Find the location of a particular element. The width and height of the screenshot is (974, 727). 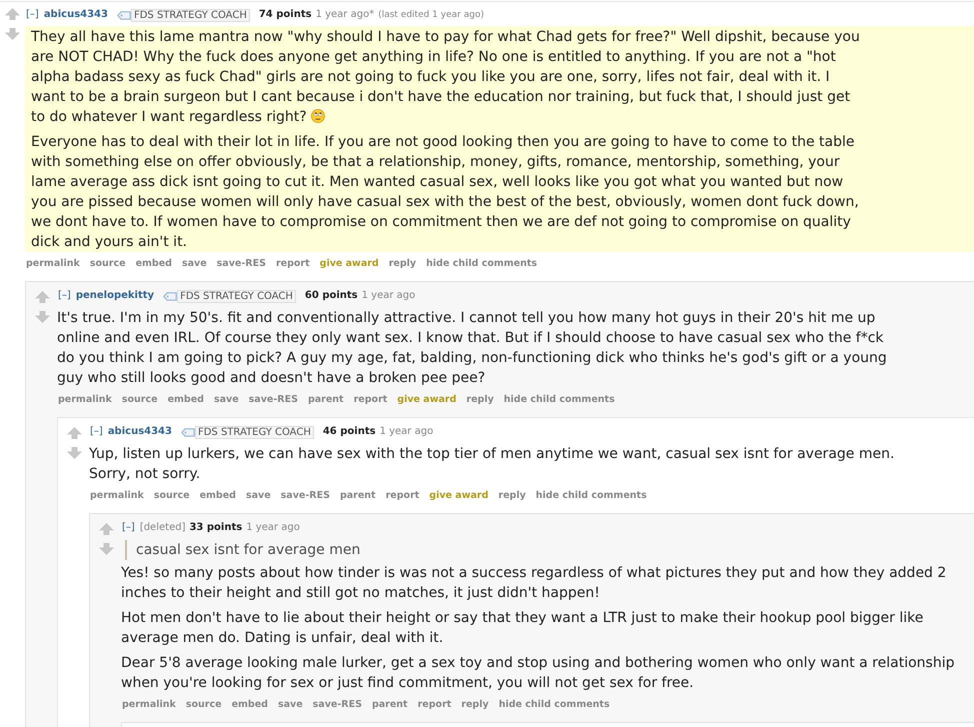

edited-note: (last edited 1 year ago) is located at coordinates (431, 15).